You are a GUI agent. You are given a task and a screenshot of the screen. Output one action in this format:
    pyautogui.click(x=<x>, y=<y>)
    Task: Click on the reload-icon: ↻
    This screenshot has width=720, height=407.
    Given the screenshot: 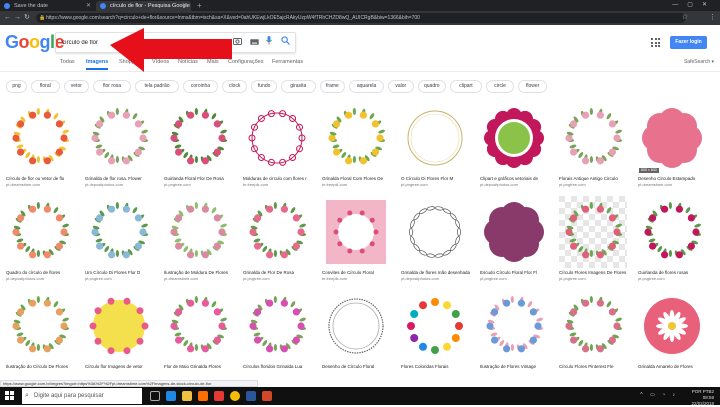 What is the action you would take?
    pyautogui.click(x=27, y=18)
    